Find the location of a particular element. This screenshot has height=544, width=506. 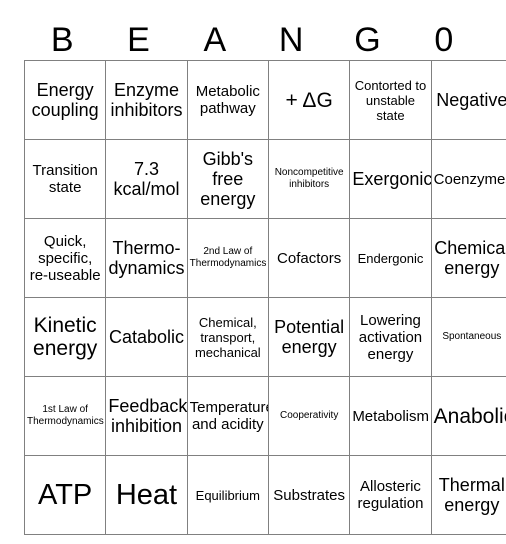

bingo-cell: Kinetic energy is located at coordinates (65, 337).